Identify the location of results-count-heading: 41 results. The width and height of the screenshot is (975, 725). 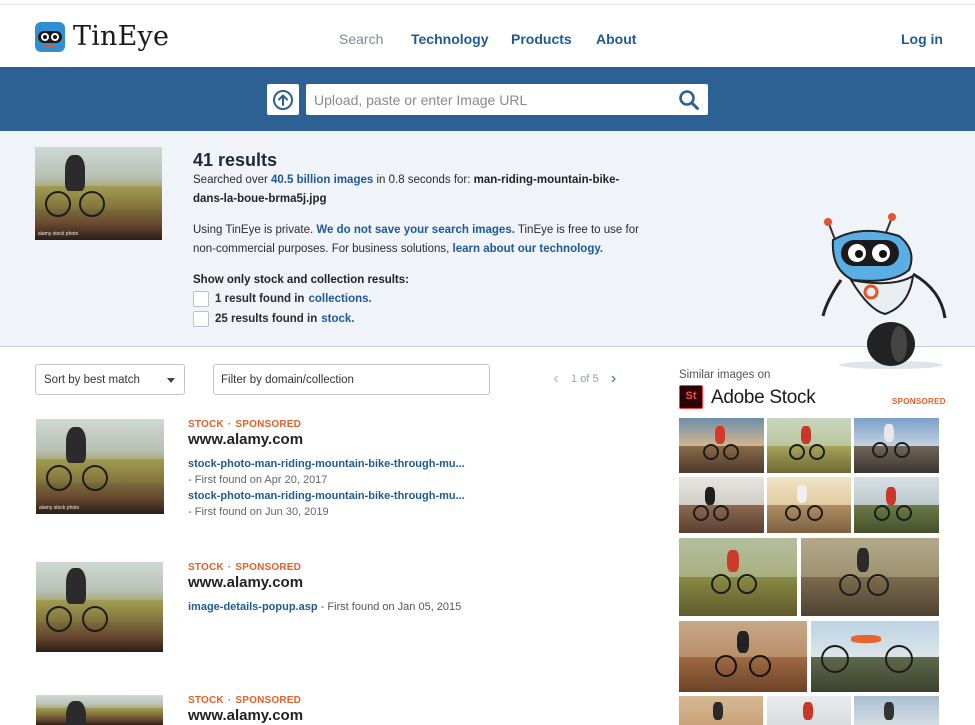
(235, 160).